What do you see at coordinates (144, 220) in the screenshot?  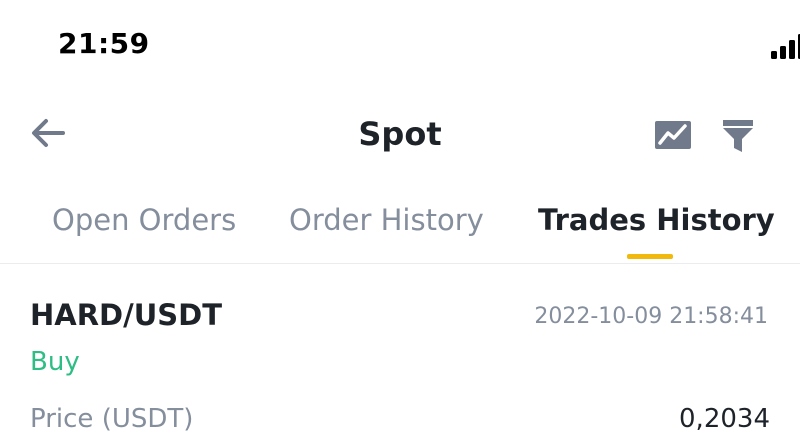 I see `tab-open-orders: Open Orders` at bounding box center [144, 220].